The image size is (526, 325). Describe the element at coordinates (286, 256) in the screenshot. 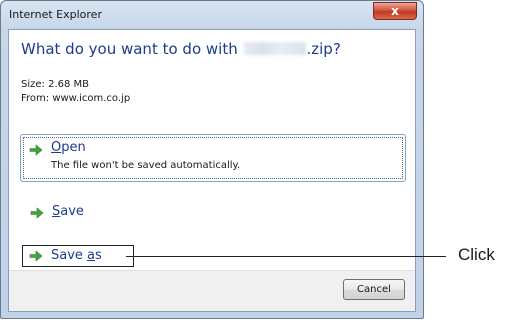

I see `callout-leader-line` at that location.